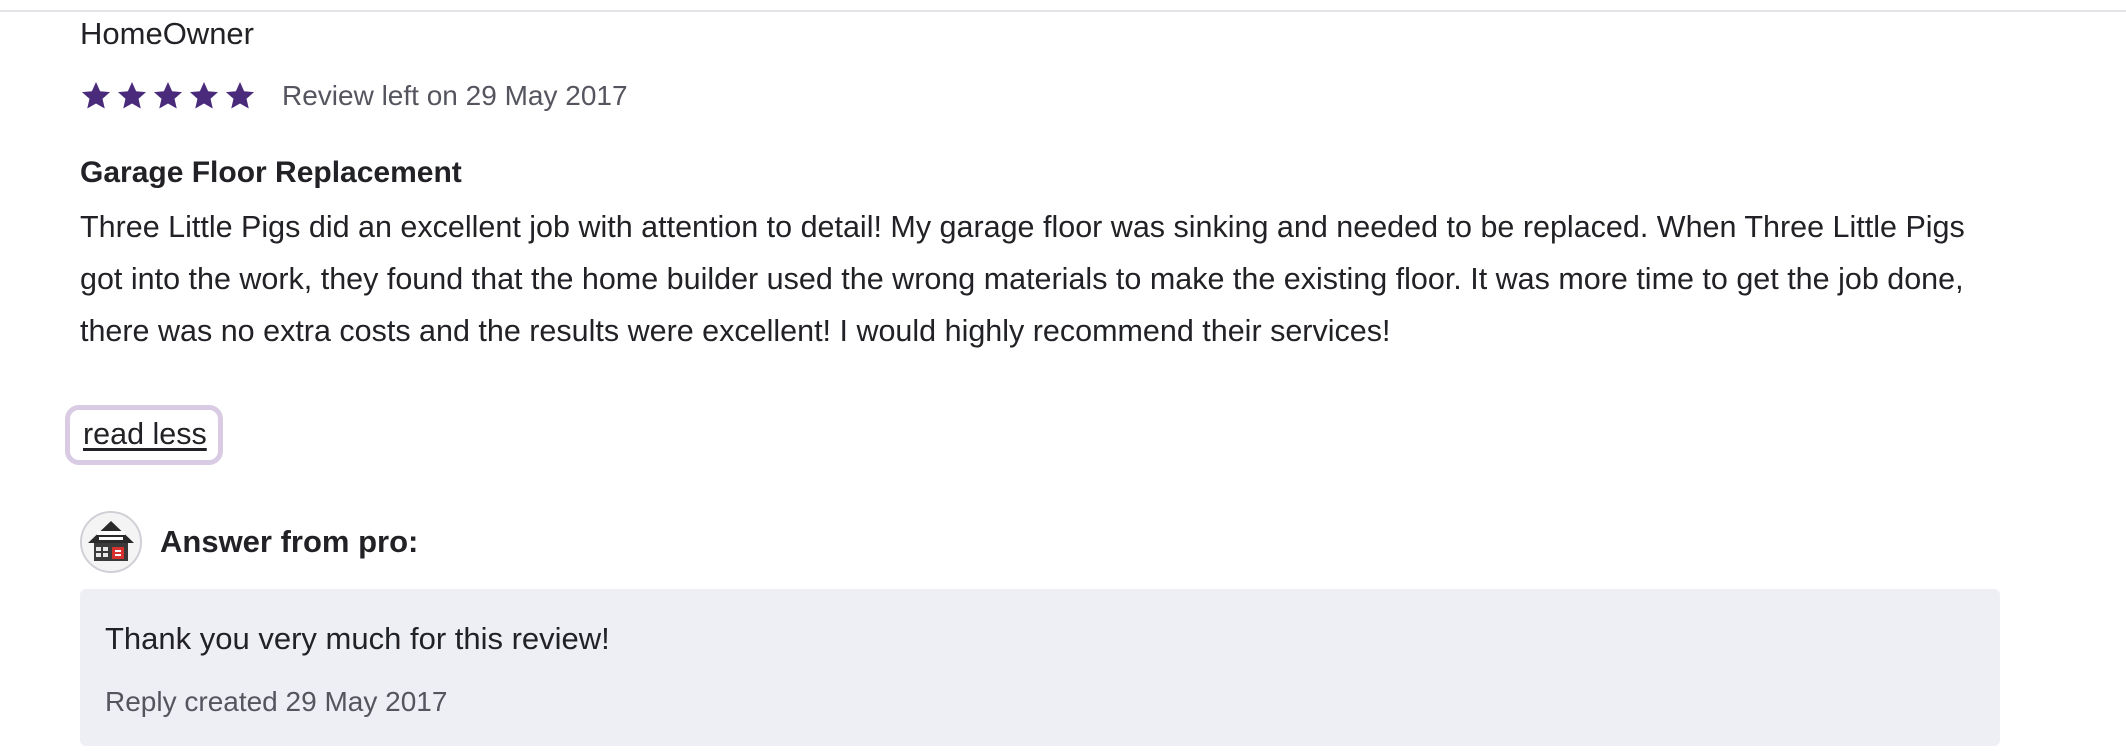 The height and width of the screenshot is (752, 2126). Describe the element at coordinates (455, 95) in the screenshot. I see `review-date: Review left on 29 May 2017` at that location.